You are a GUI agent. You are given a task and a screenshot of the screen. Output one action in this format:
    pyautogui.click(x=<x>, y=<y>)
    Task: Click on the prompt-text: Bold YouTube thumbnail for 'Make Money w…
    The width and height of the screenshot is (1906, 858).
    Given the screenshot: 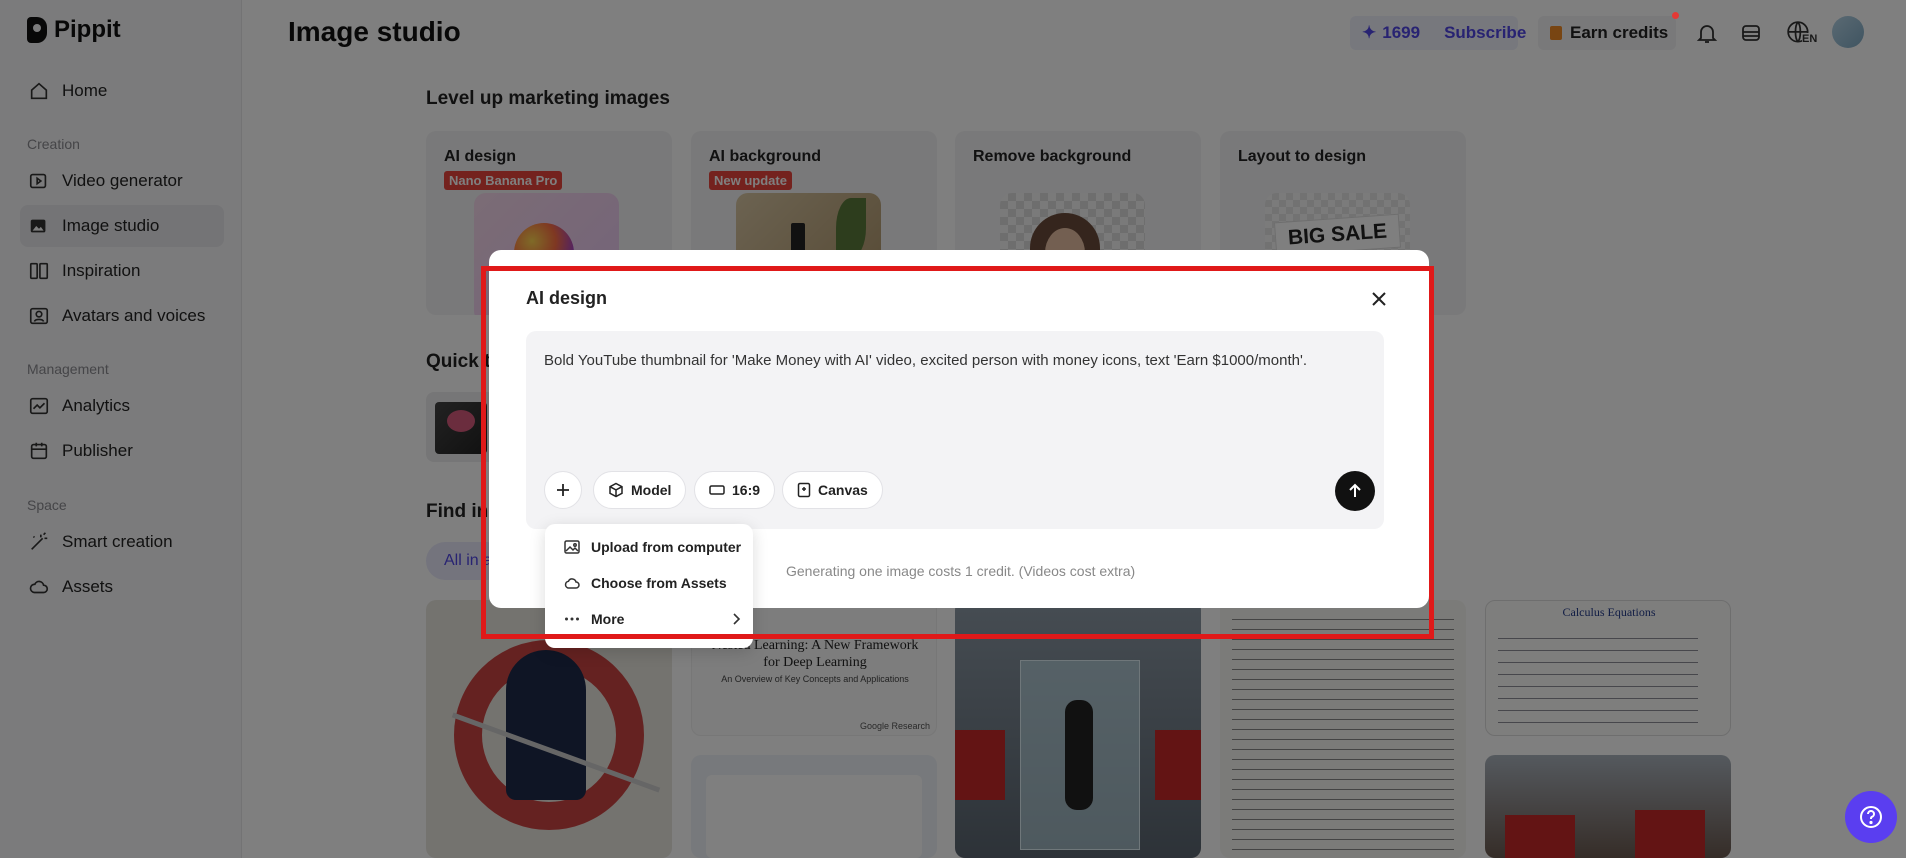 What is the action you would take?
    pyautogui.click(x=959, y=361)
    